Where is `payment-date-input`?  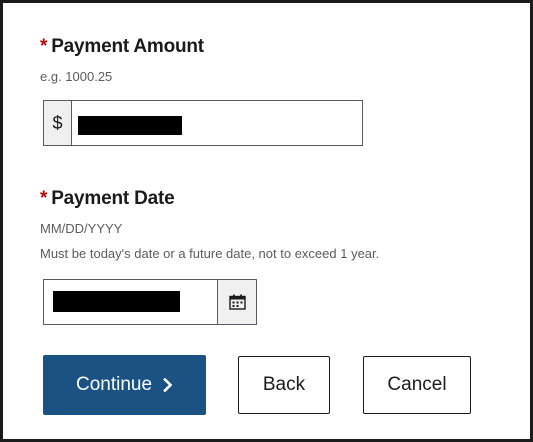
payment-date-input is located at coordinates (130, 302).